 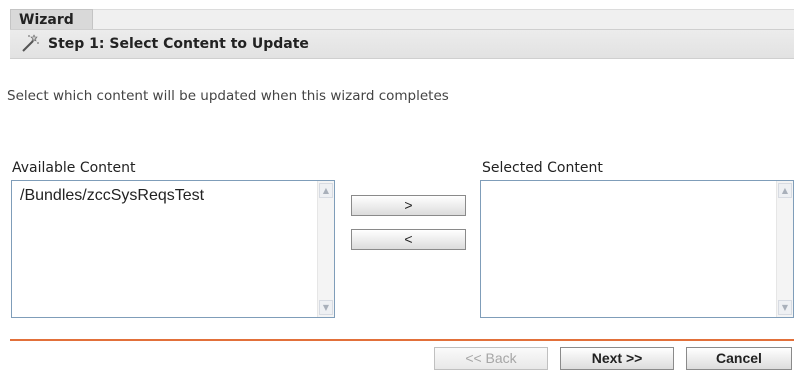 I want to click on back-button: << Back, so click(x=491, y=358).